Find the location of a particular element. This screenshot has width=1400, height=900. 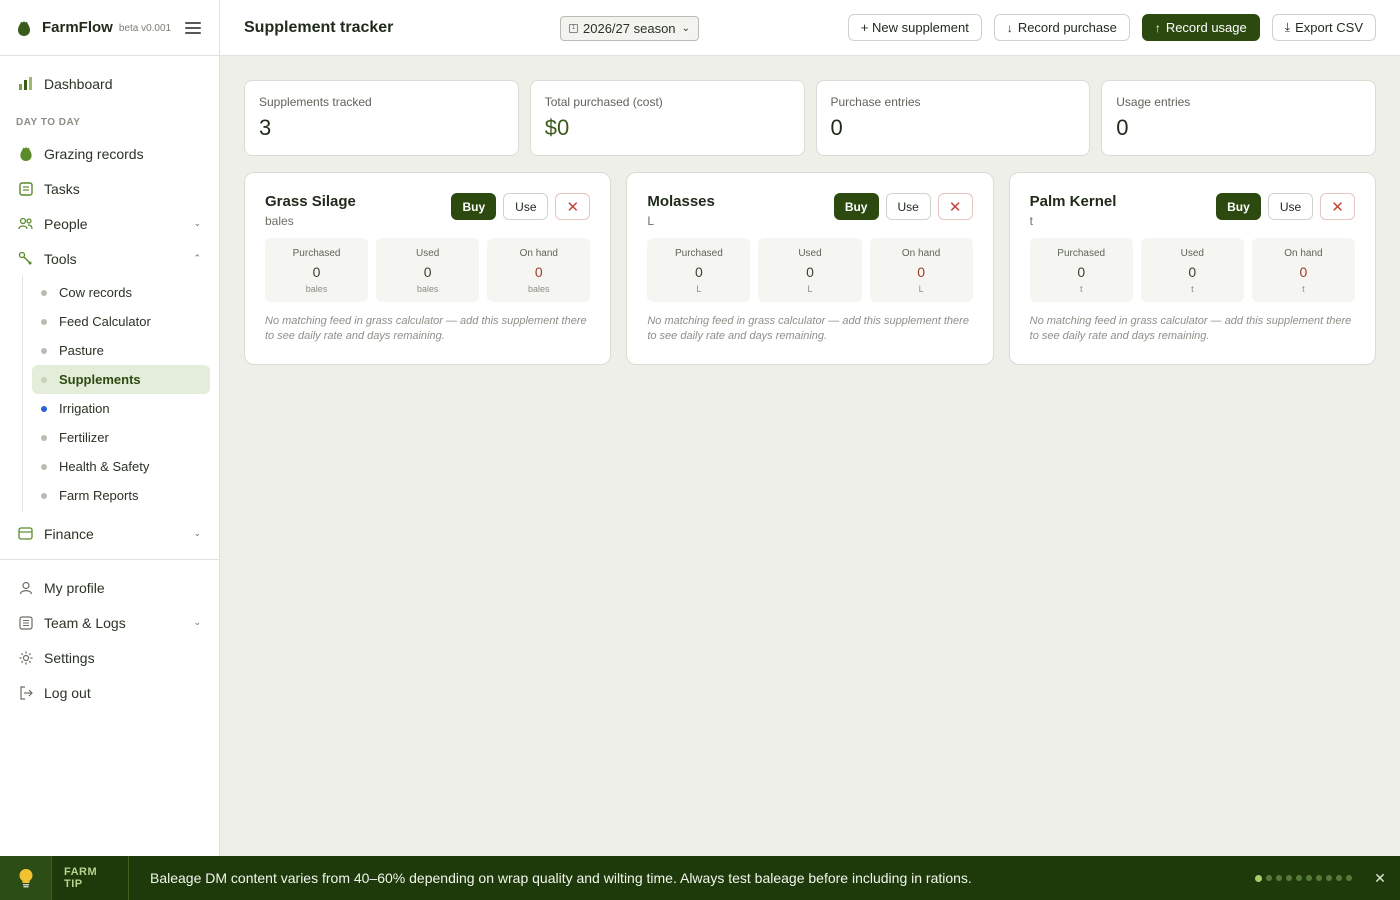

metric-on-hand: On hand 0 t is located at coordinates (1303, 270).